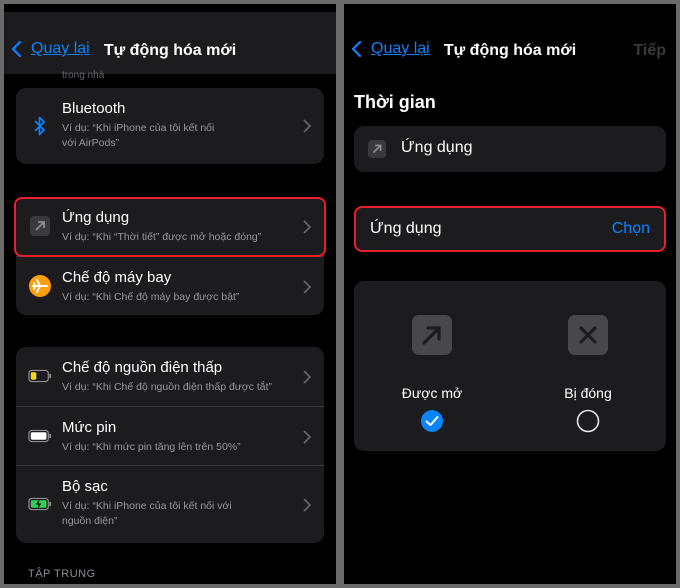 Image resolution: width=680 pixels, height=588 pixels. Describe the element at coordinates (588, 335) in the screenshot. I see `close-x-icon` at that location.